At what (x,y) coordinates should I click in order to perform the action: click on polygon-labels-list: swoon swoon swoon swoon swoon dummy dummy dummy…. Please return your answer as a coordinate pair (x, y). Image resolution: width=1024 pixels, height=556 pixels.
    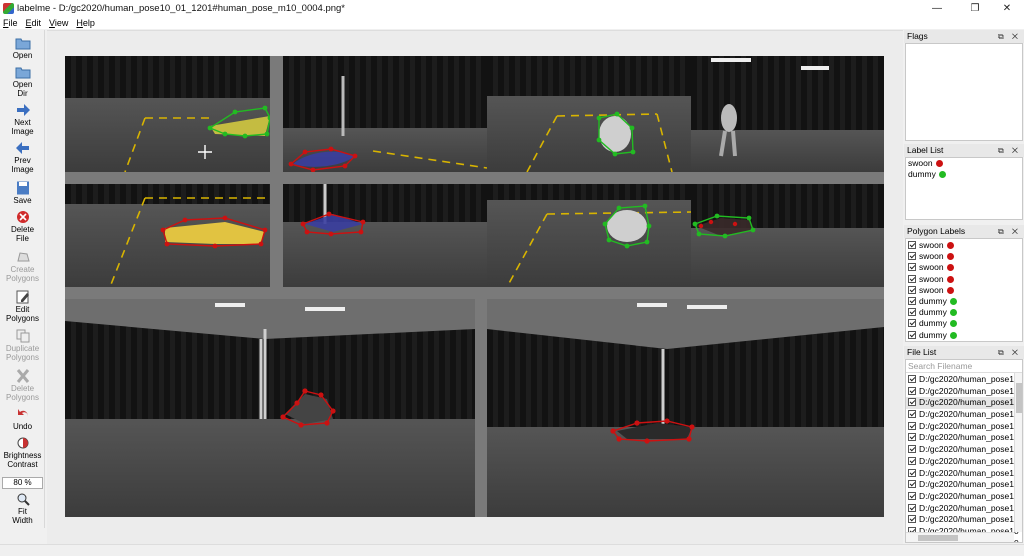
    Looking at the image, I should click on (964, 290).